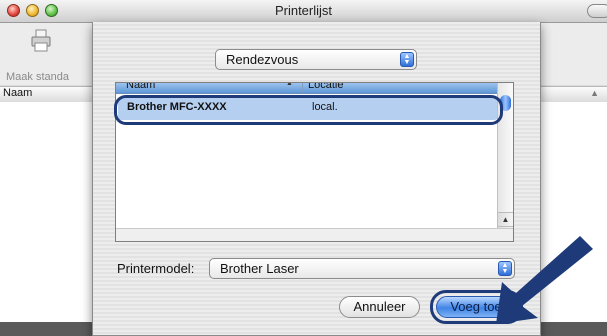 The image size is (607, 336). What do you see at coordinates (362, 268) in the screenshot?
I see `printer-model-popup: Brother Laser ▲ ▼` at bounding box center [362, 268].